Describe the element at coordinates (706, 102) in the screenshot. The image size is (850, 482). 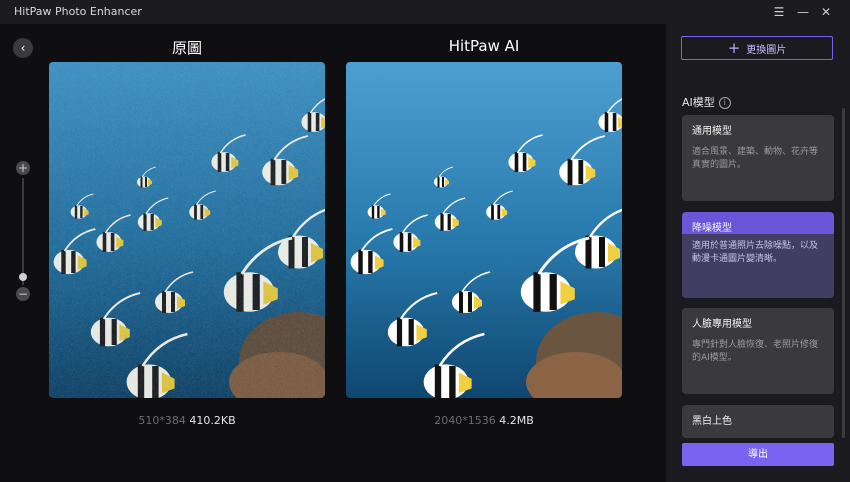
I see `ai-model-heading: AI模型 i` at that location.